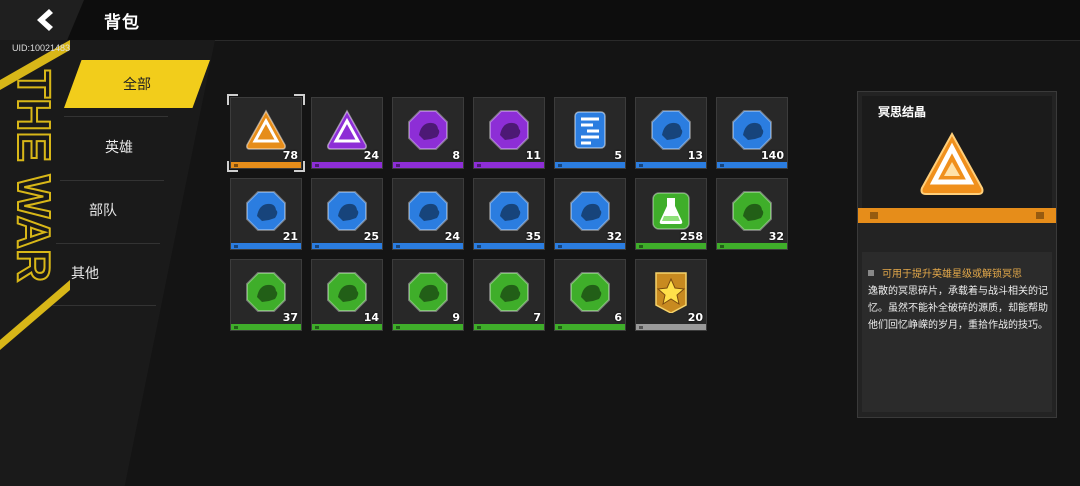 The image size is (1080, 486). Describe the element at coordinates (266, 295) in the screenshot. I see `item-slot: 37` at that location.